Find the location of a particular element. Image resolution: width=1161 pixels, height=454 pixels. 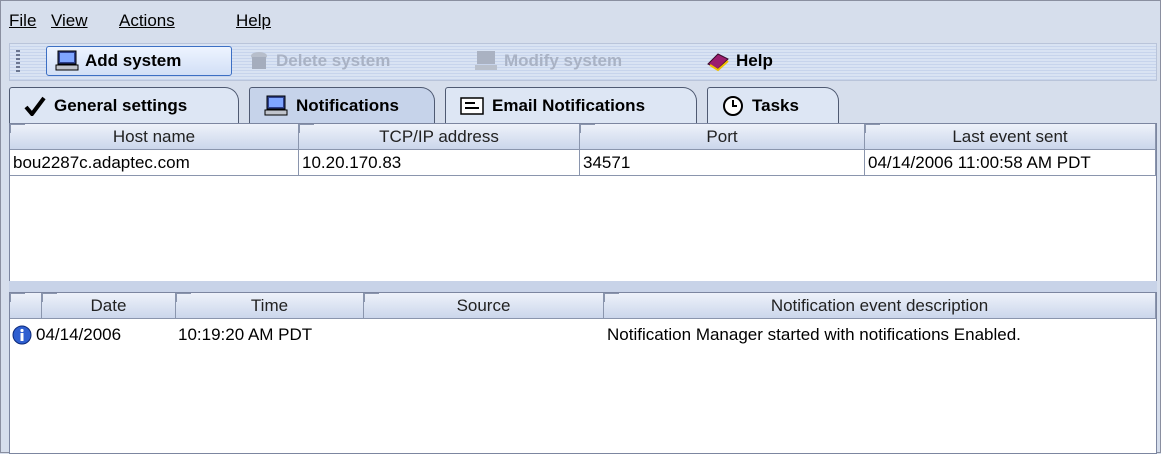

column-header-port: Port is located at coordinates (722, 137).